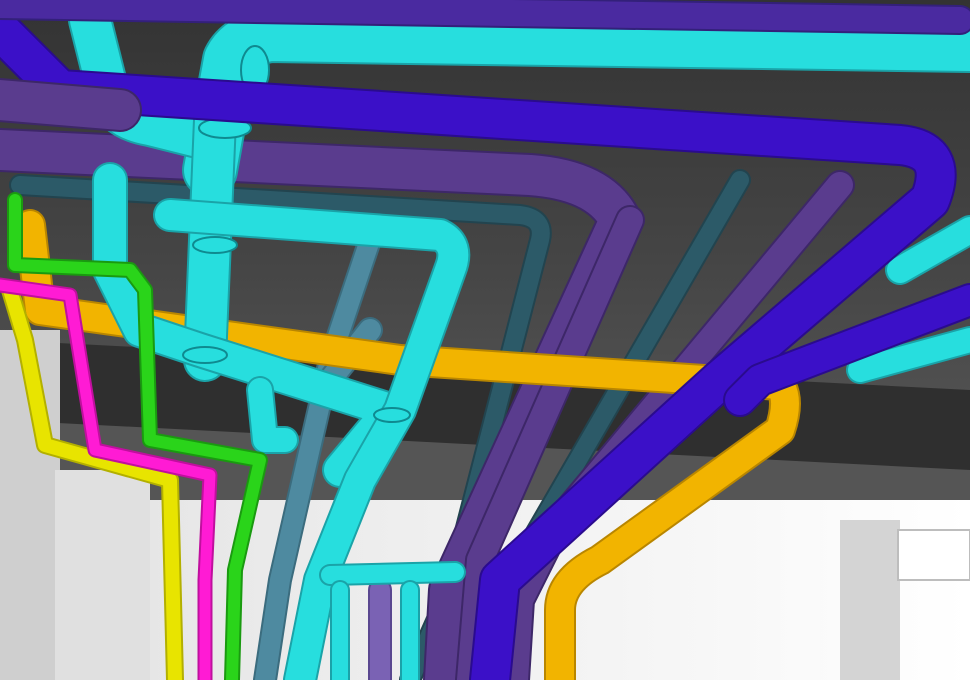 This screenshot has width=970, height=680. I want to click on cyan-pipe-horizontal-low, so click(392, 573).